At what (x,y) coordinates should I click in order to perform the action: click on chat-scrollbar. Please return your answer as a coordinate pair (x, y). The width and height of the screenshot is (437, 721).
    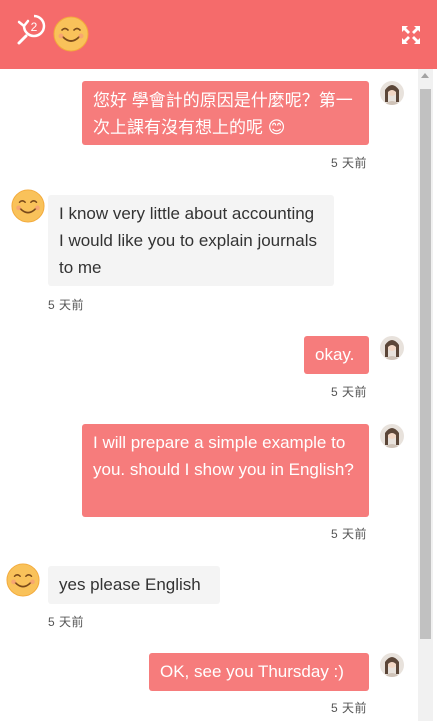
    Looking at the image, I should click on (425, 395).